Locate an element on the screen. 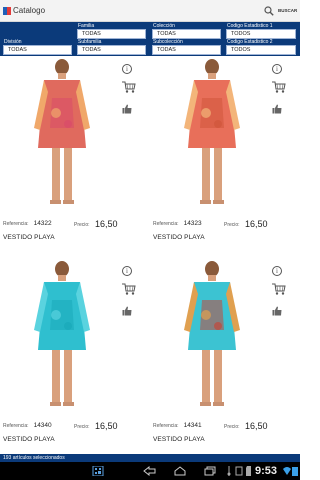 This screenshot has width=320, height=480. app-title: Catalogo is located at coordinates (29, 10).